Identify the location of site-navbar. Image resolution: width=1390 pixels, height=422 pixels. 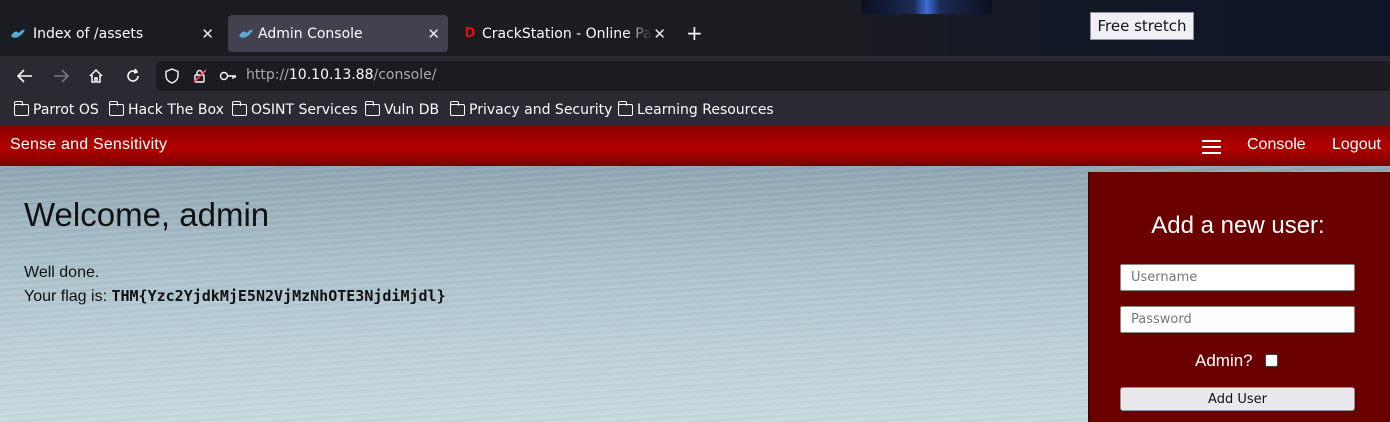
(695, 146).